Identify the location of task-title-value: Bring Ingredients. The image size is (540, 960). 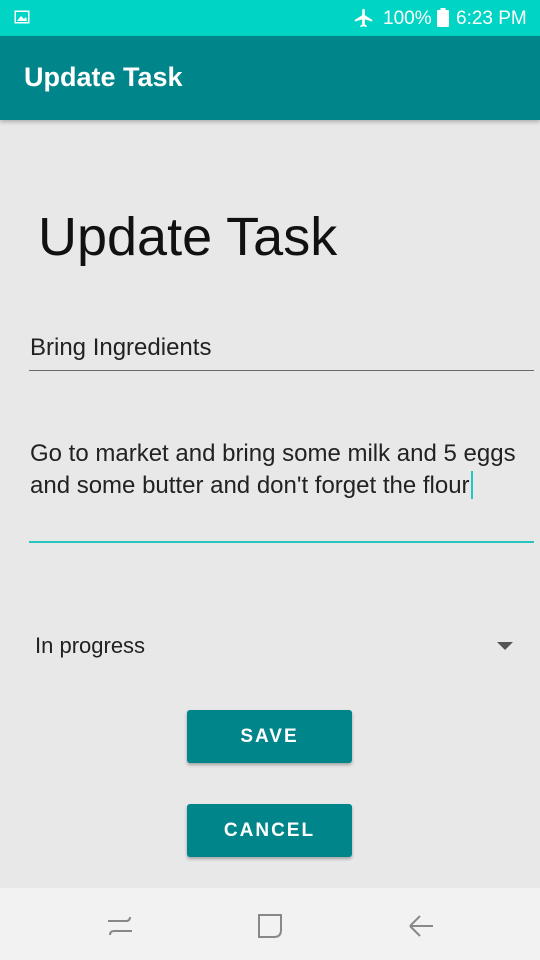
(121, 347).